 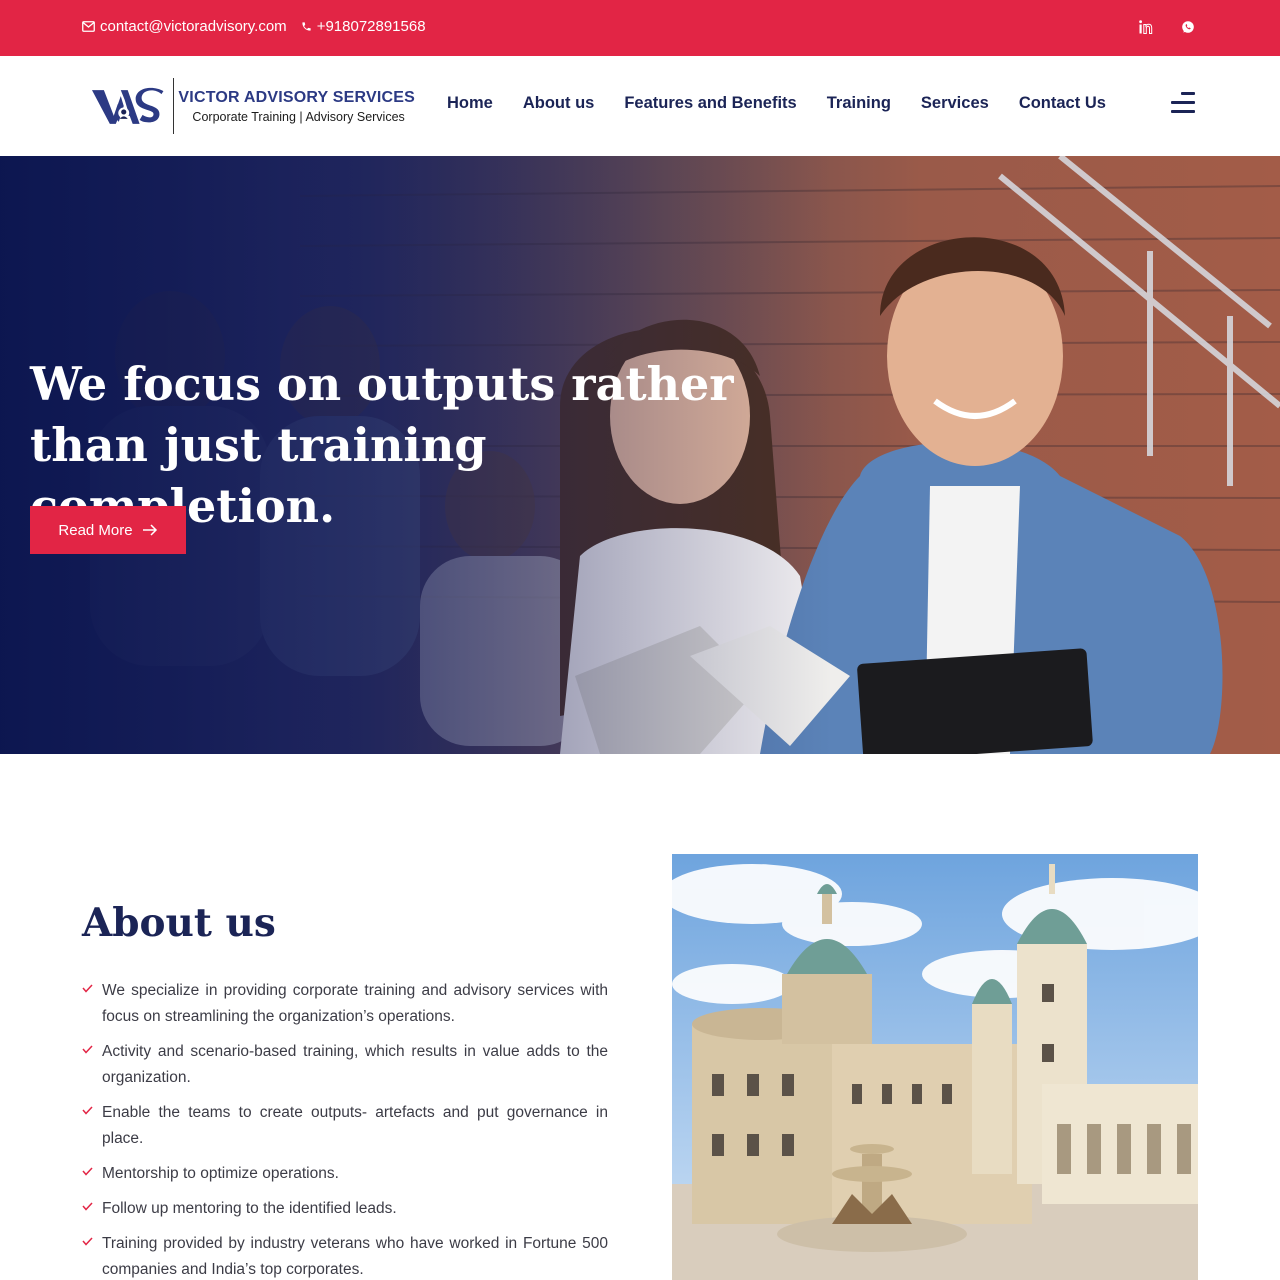 What do you see at coordinates (710, 103) in the screenshot?
I see `nav-features-and-benefits: Features and Benefits` at bounding box center [710, 103].